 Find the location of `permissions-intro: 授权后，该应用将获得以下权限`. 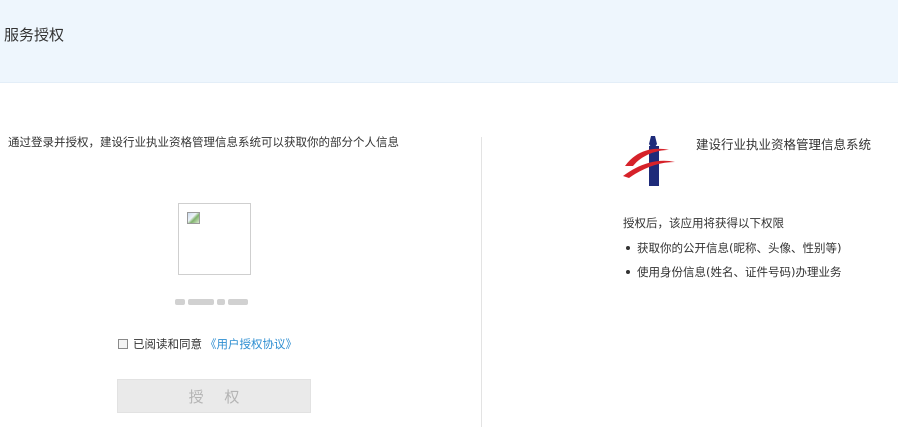

permissions-intro: 授权后，该应用将获得以下权限 is located at coordinates (703, 223).